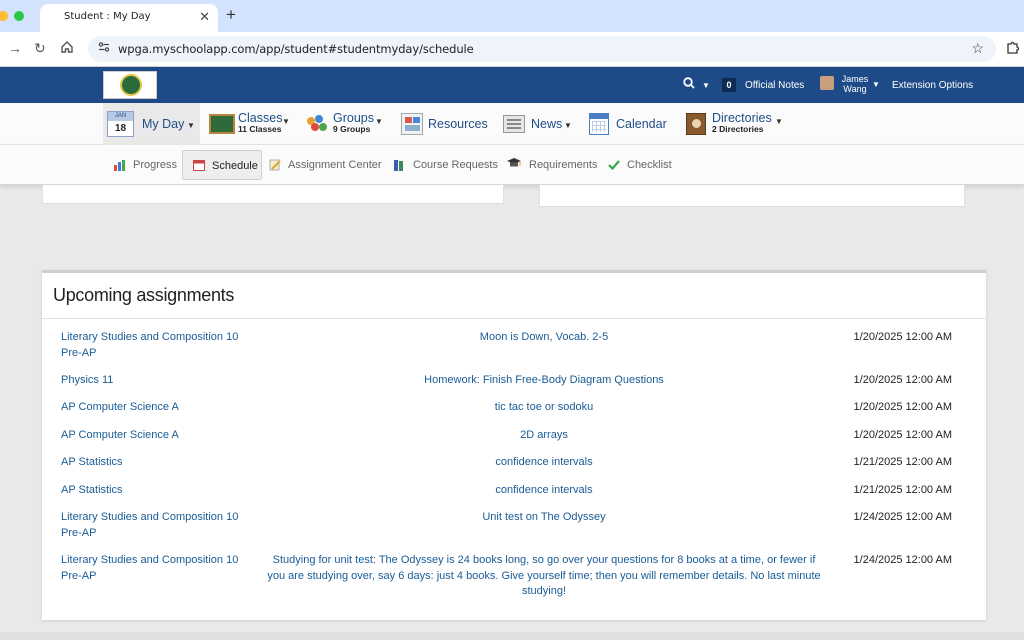  I want to click on books-icon, so click(399, 167).